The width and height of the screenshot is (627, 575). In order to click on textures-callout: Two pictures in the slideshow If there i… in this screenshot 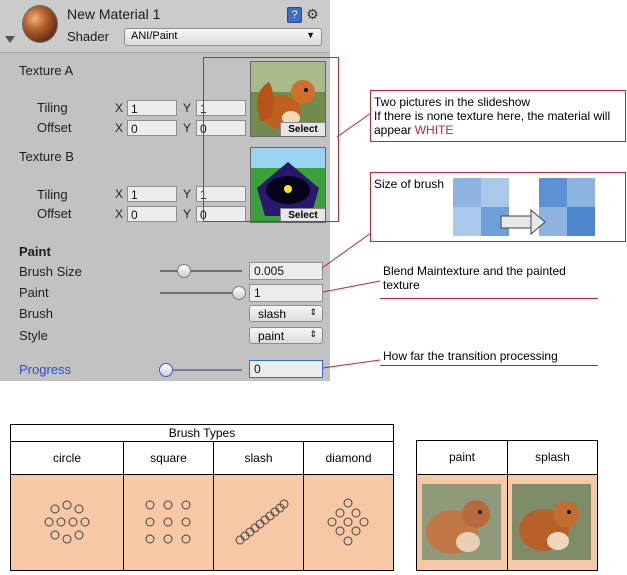, I will do `click(498, 116)`.